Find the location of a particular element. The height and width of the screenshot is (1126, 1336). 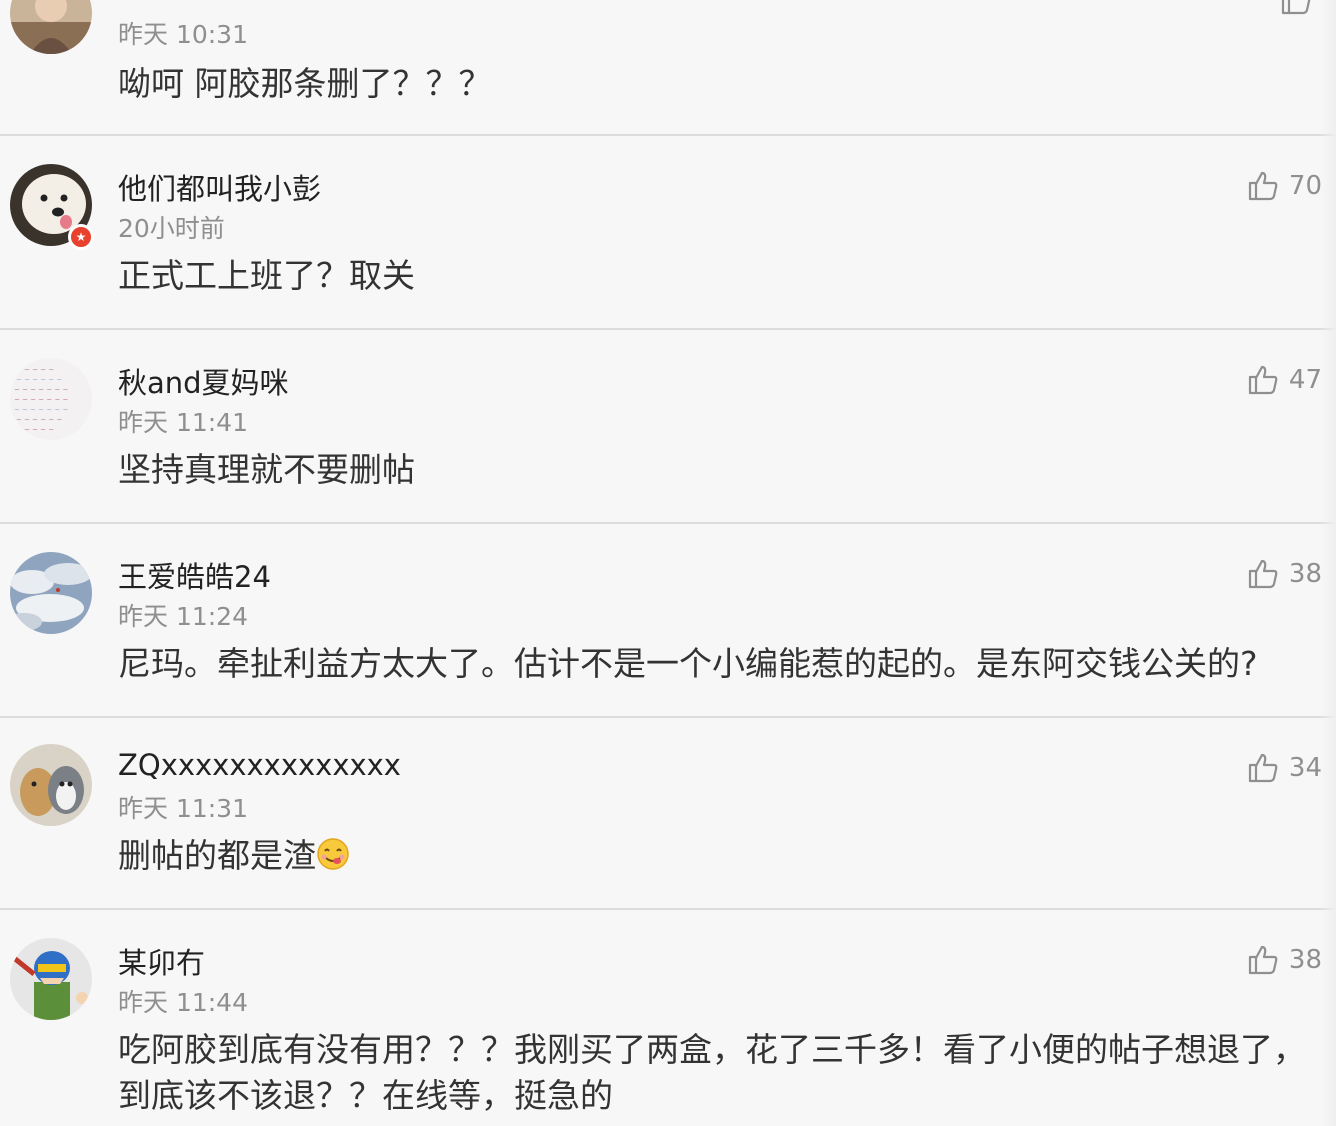

dogs-photo-icon is located at coordinates (51, 785).